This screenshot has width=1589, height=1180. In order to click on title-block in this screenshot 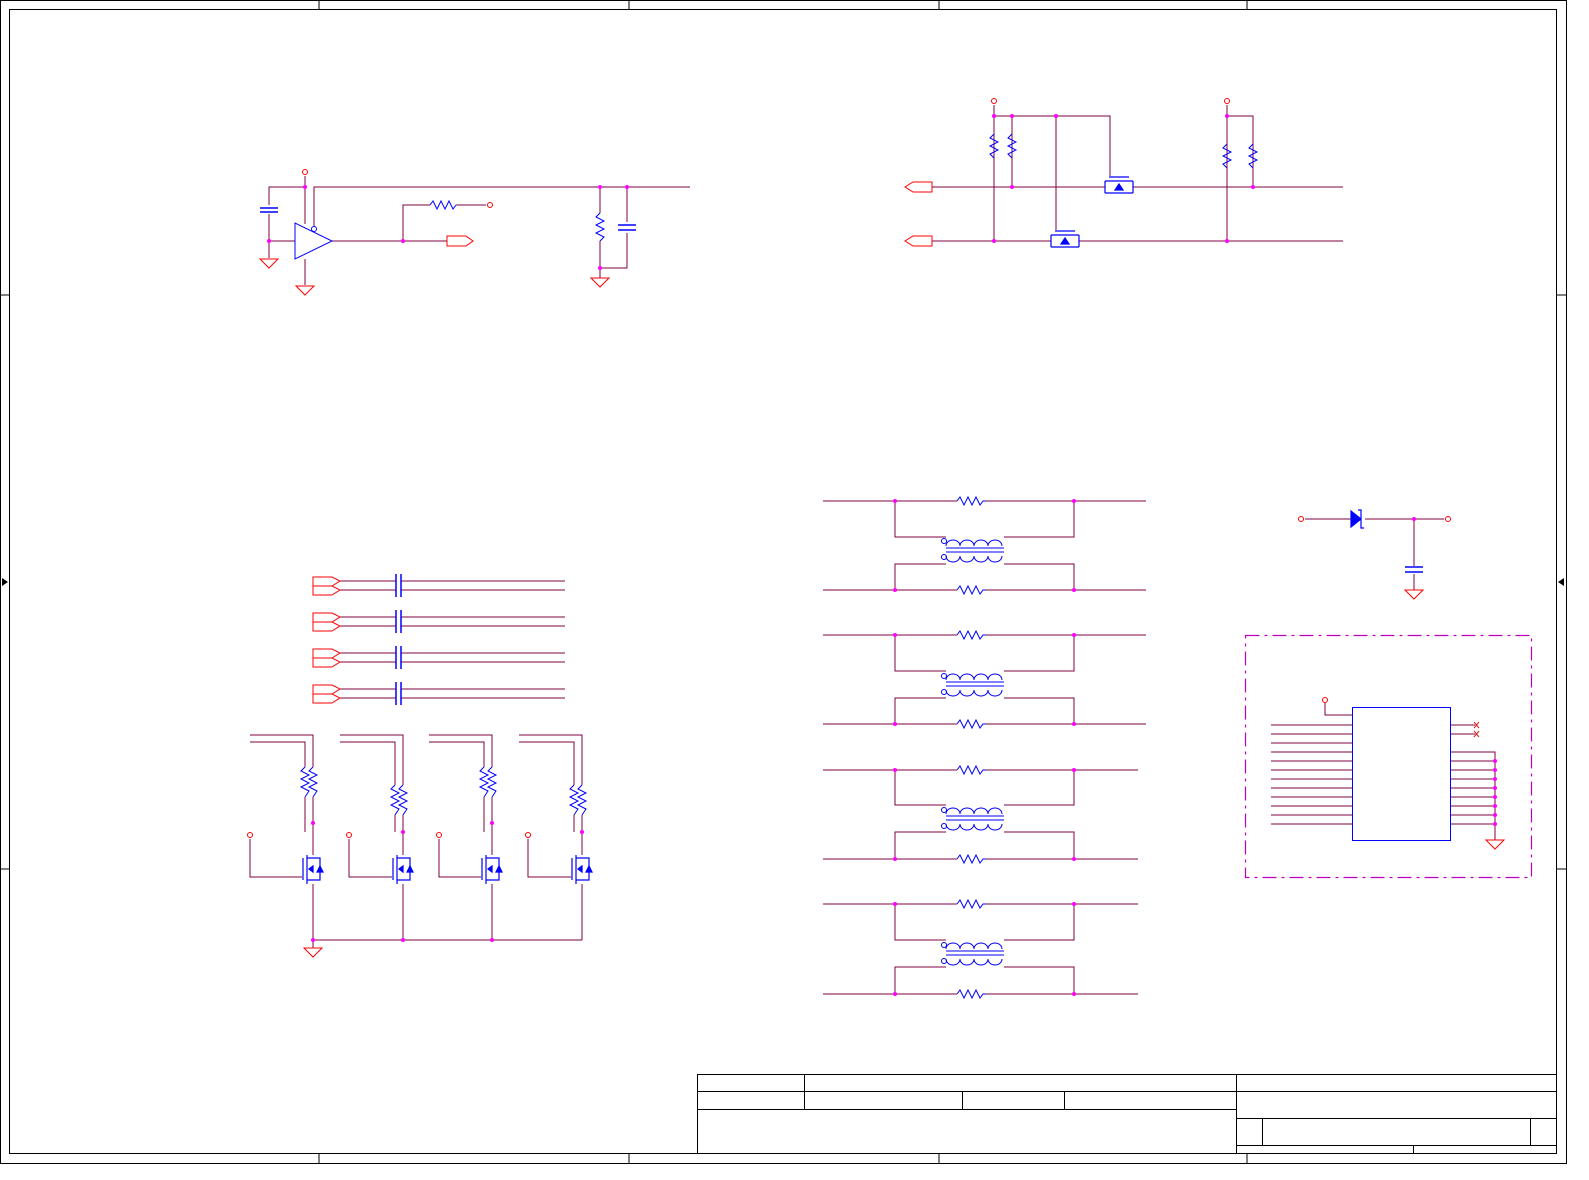, I will do `click(1127, 1114)`.